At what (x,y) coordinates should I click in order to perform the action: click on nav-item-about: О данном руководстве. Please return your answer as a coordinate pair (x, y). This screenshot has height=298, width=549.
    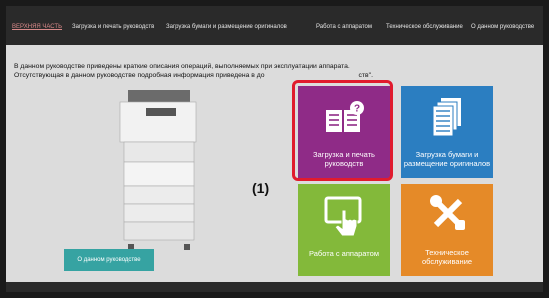
    Looking at the image, I should click on (502, 27).